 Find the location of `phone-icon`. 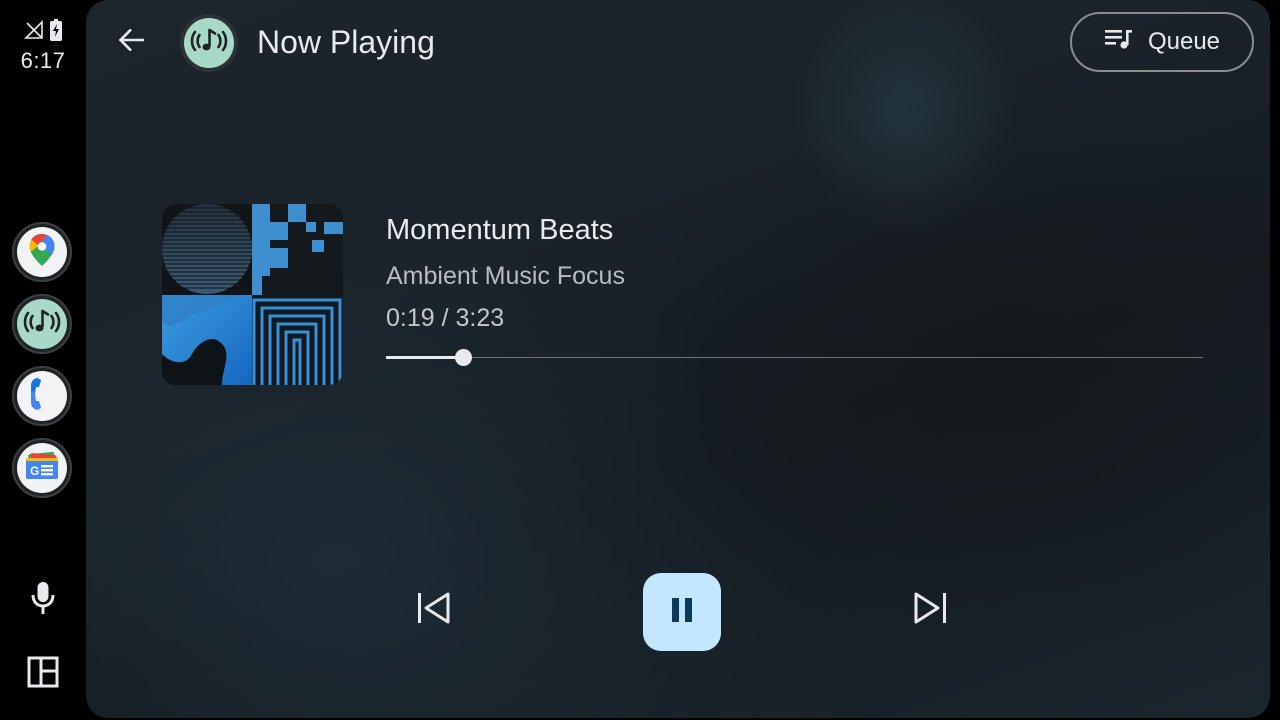

phone-icon is located at coordinates (42, 396).